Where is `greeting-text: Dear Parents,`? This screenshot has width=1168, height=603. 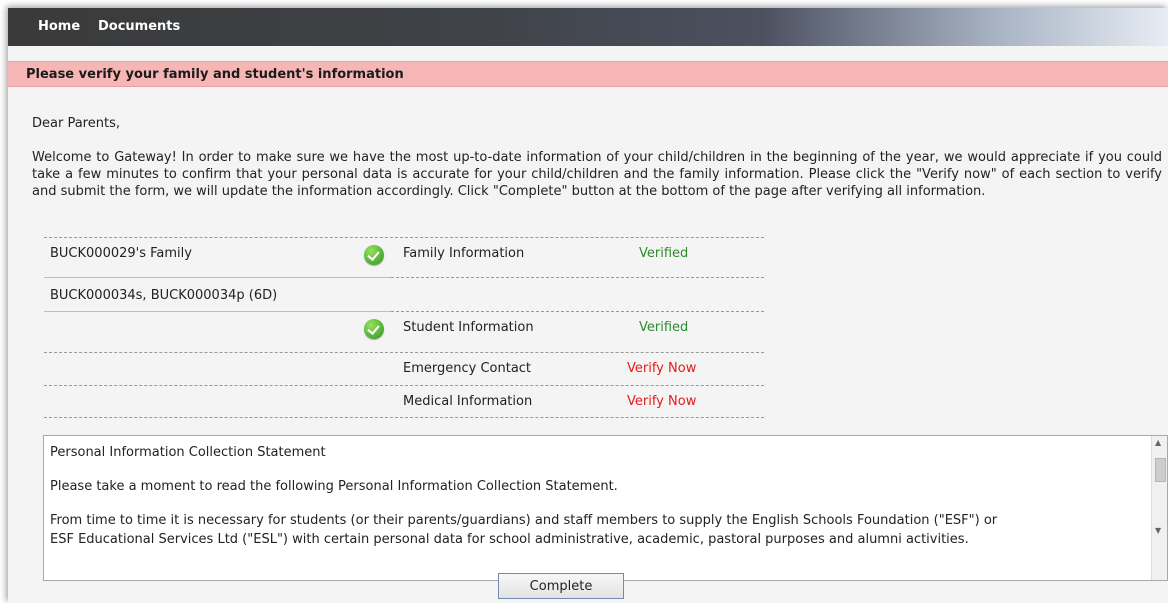 greeting-text: Dear Parents, is located at coordinates (76, 123).